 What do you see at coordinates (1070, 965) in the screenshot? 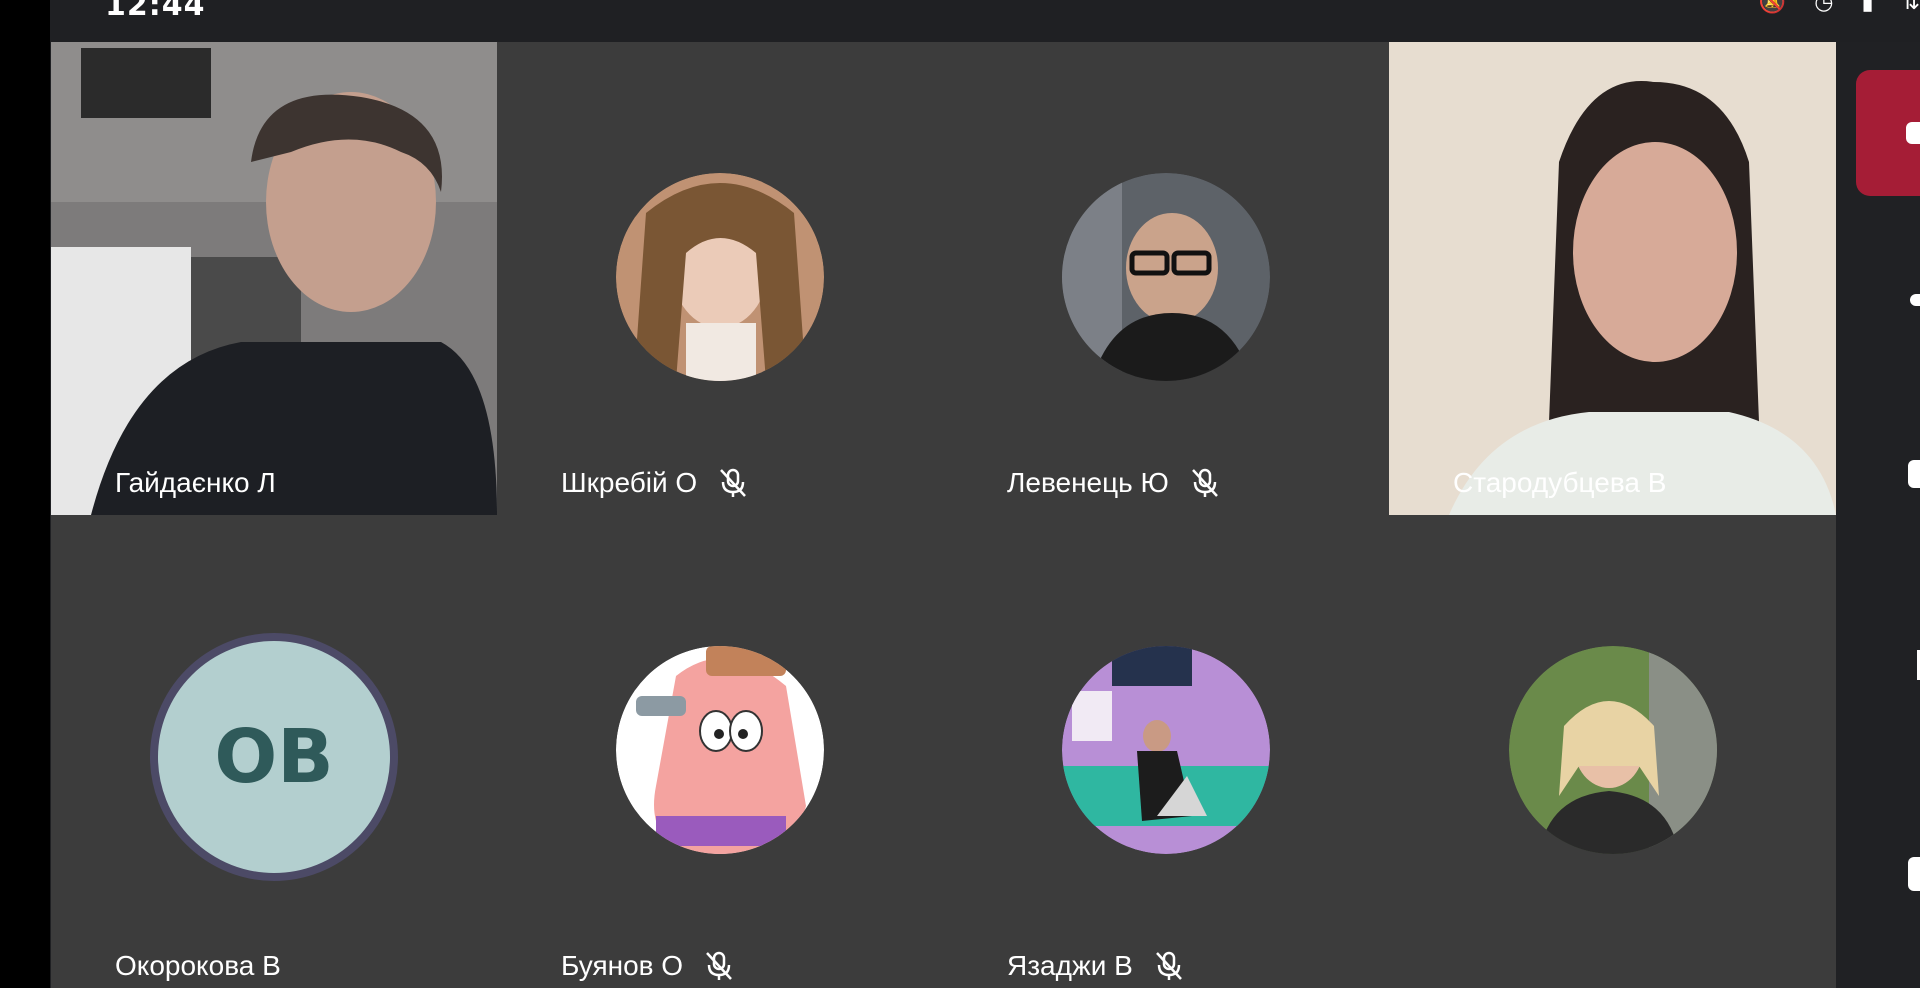
I see `participant-name-label: Язаджи В` at bounding box center [1070, 965].